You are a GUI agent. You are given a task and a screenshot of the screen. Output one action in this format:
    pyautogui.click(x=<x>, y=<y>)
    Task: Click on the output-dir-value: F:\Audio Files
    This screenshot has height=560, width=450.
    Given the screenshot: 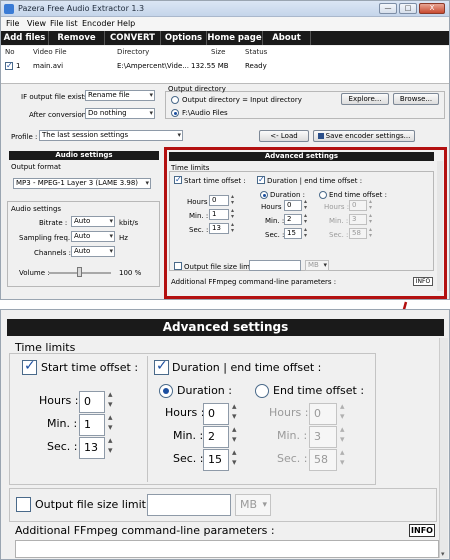 What is the action you would take?
    pyautogui.click(x=205, y=113)
    